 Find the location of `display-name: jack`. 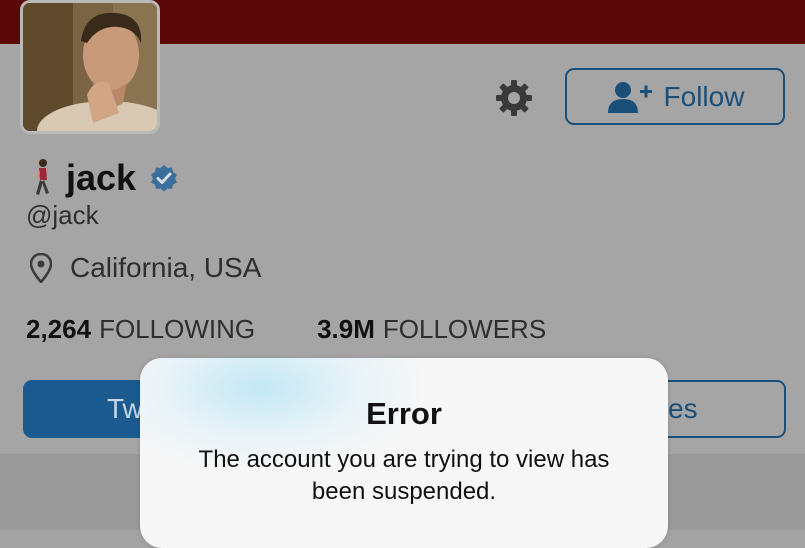

display-name: jack is located at coordinates (101, 177).